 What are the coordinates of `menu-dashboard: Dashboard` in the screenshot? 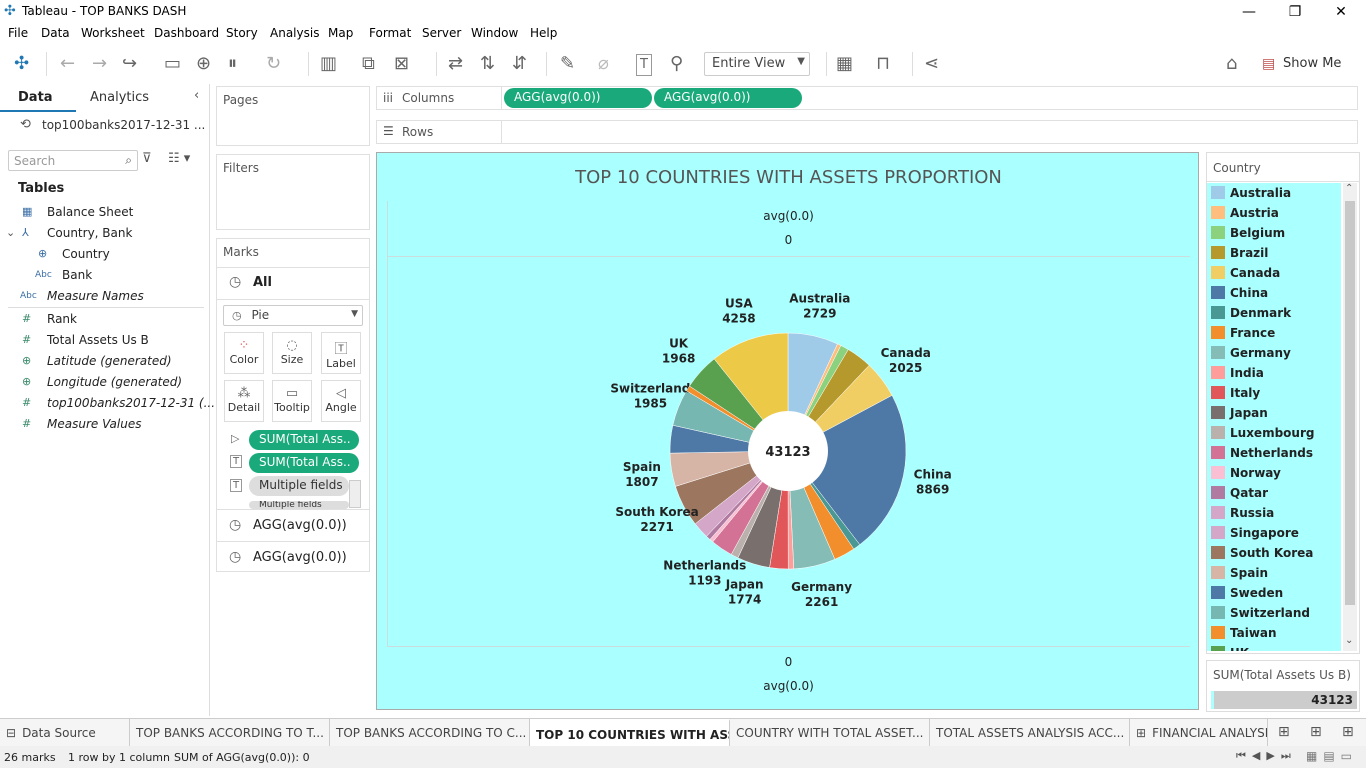 It's located at (186, 33).